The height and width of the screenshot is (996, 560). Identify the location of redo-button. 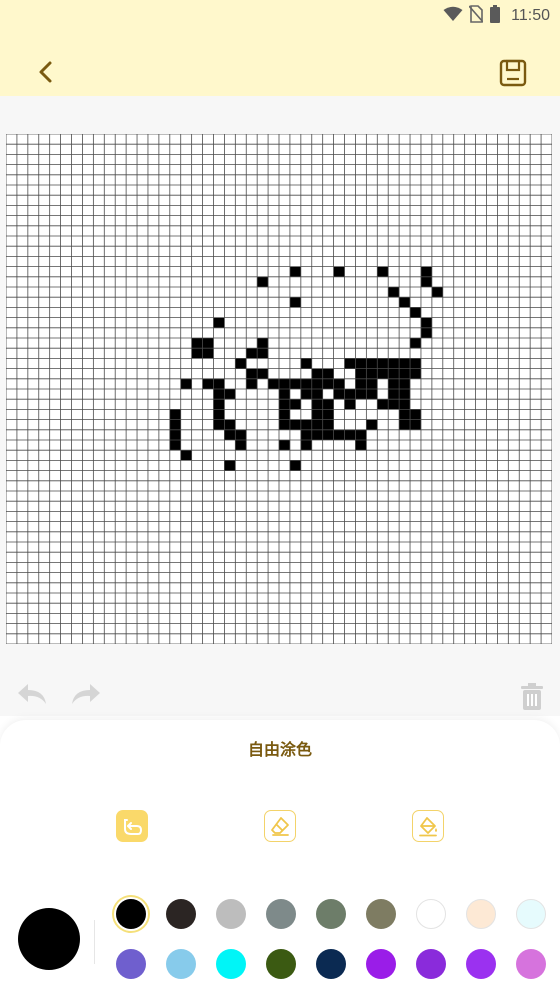
(85, 695).